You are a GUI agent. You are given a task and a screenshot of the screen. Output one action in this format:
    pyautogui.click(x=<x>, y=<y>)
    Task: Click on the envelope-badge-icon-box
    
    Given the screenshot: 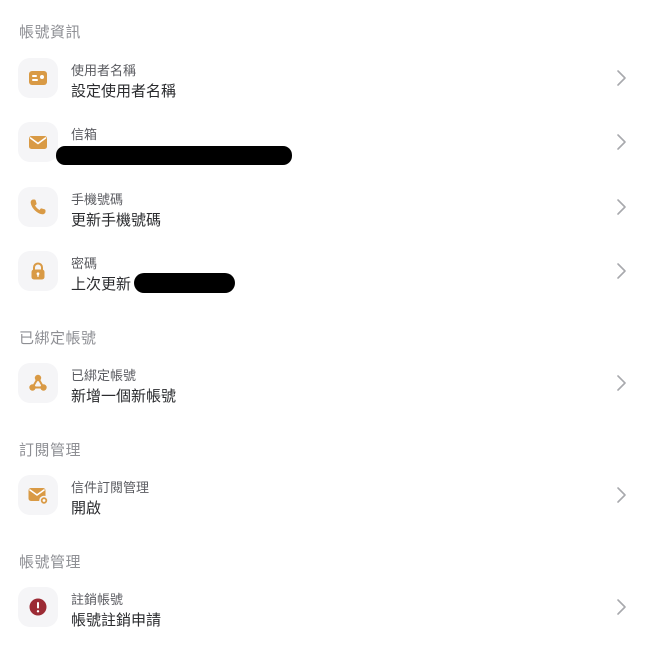 What is the action you would take?
    pyautogui.click(x=38, y=495)
    